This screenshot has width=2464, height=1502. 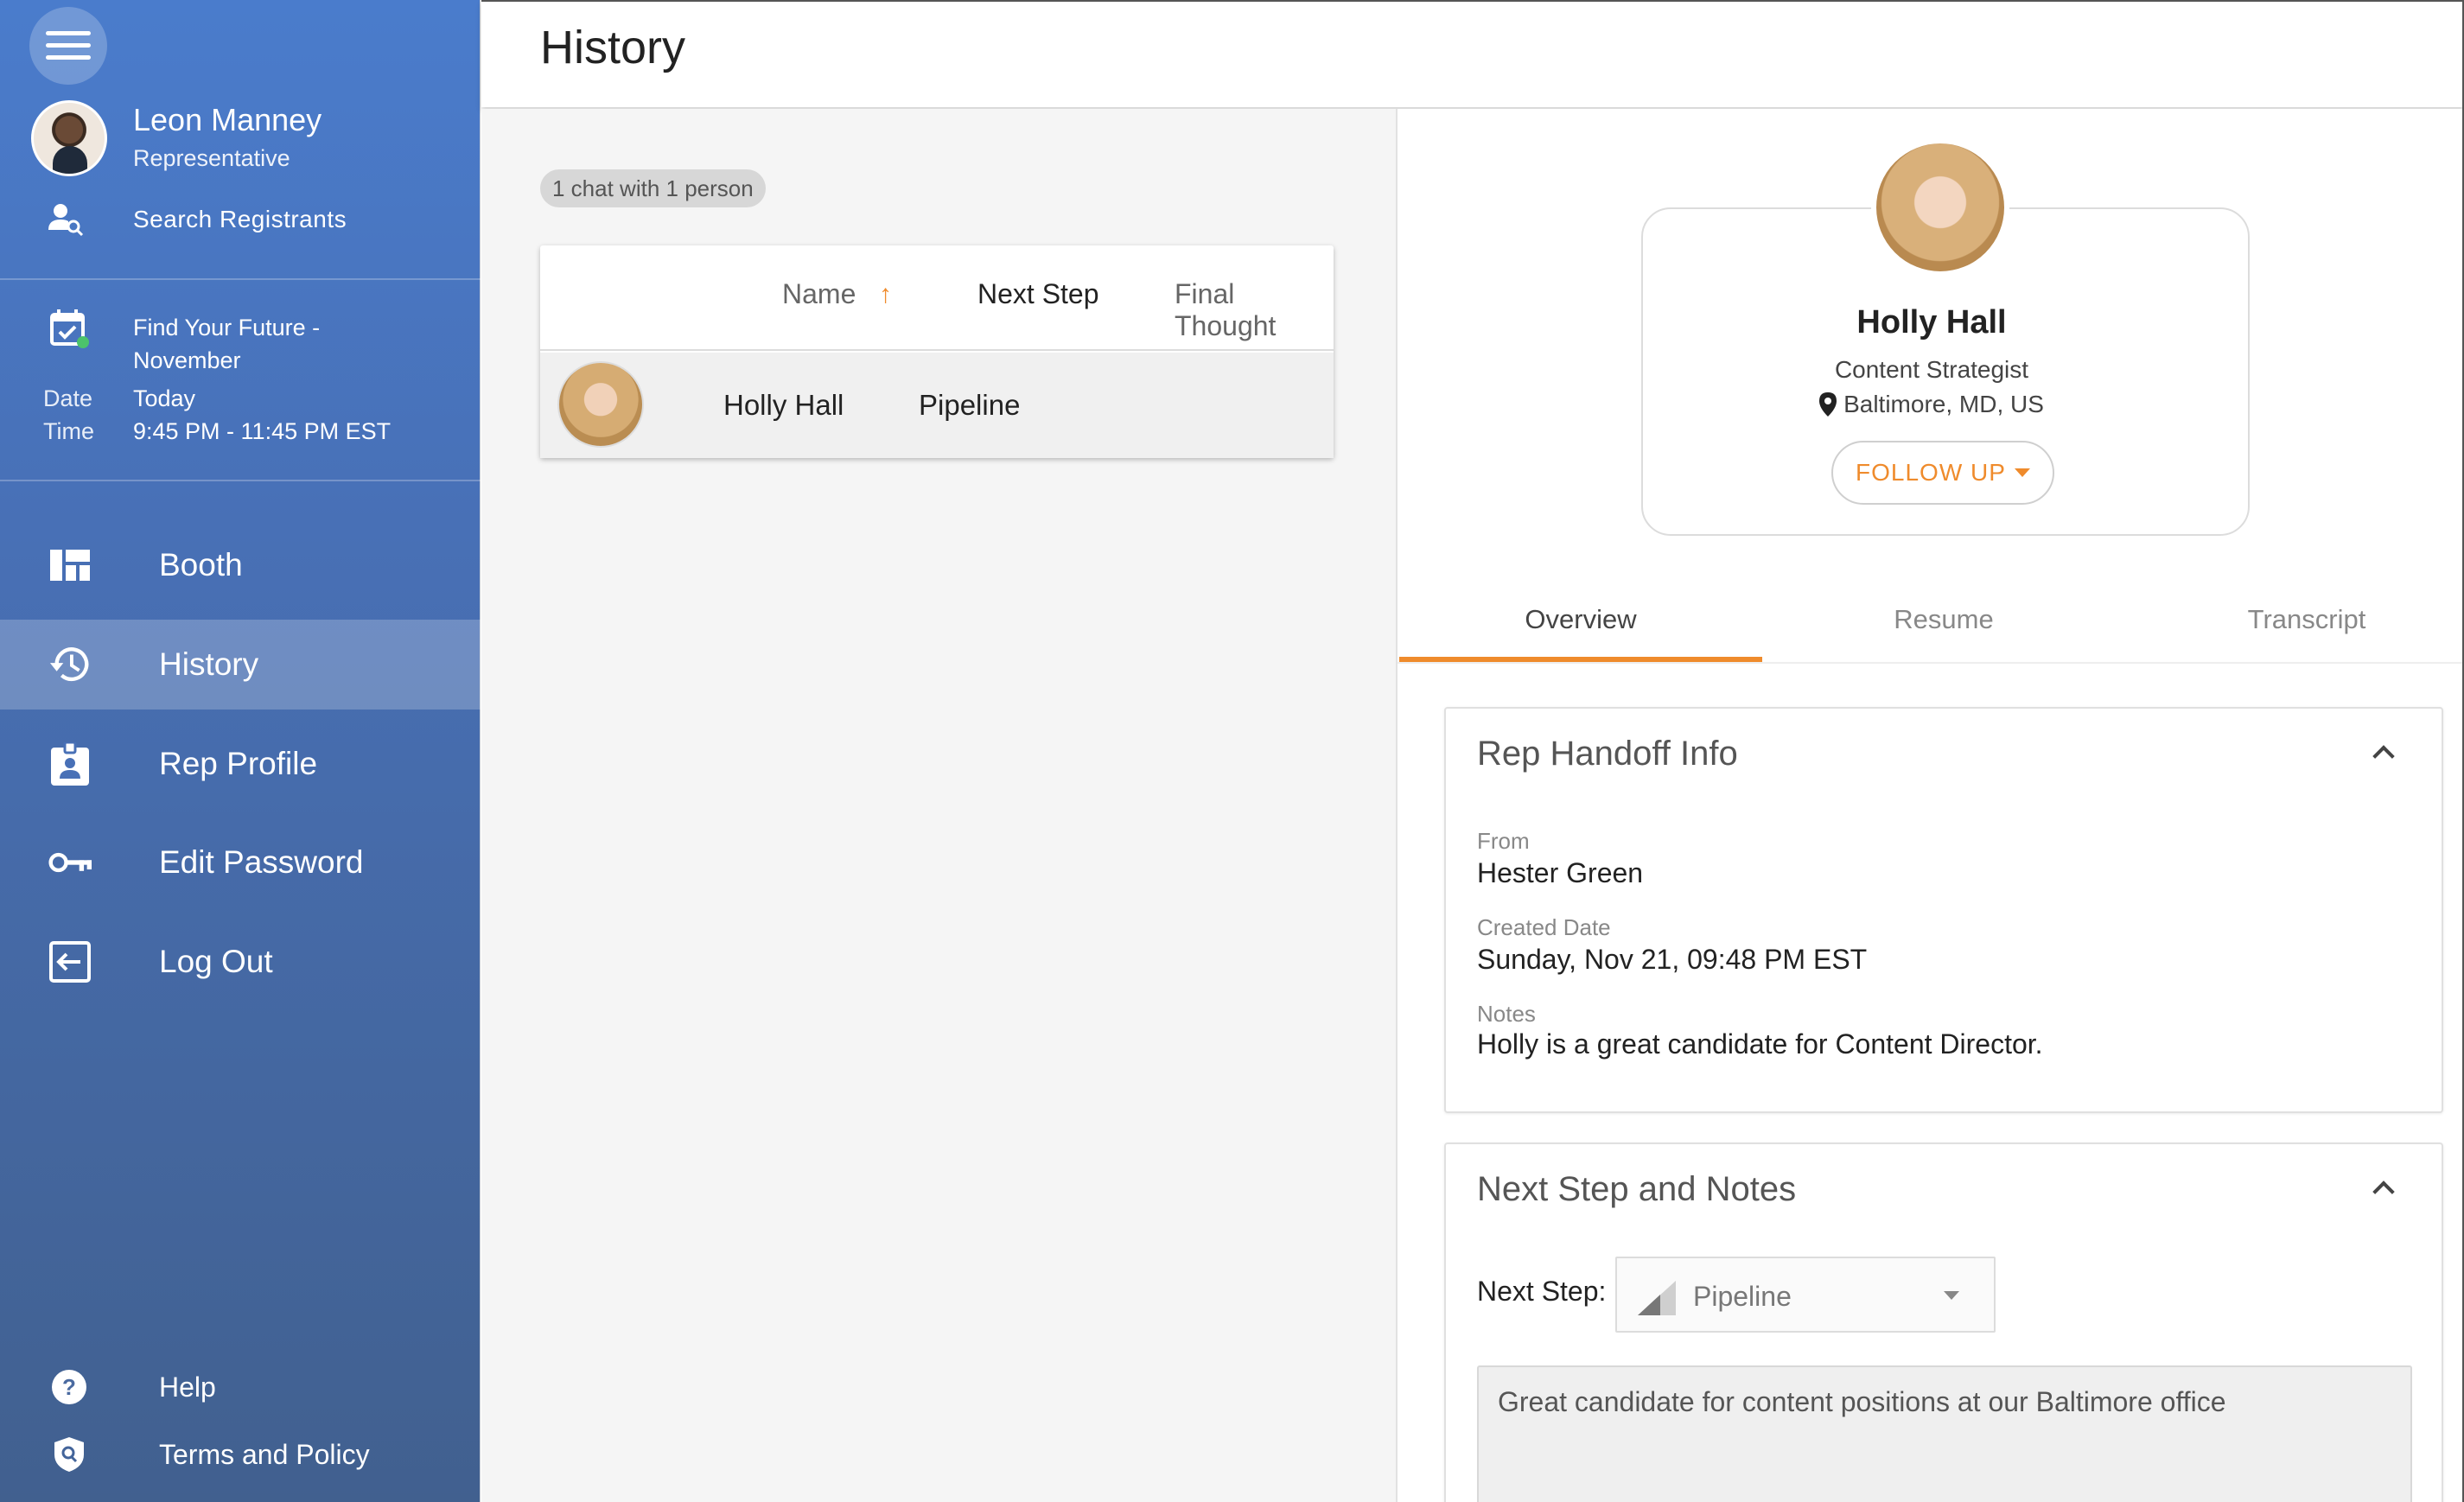 I want to click on badge-icon, so click(x=70, y=764).